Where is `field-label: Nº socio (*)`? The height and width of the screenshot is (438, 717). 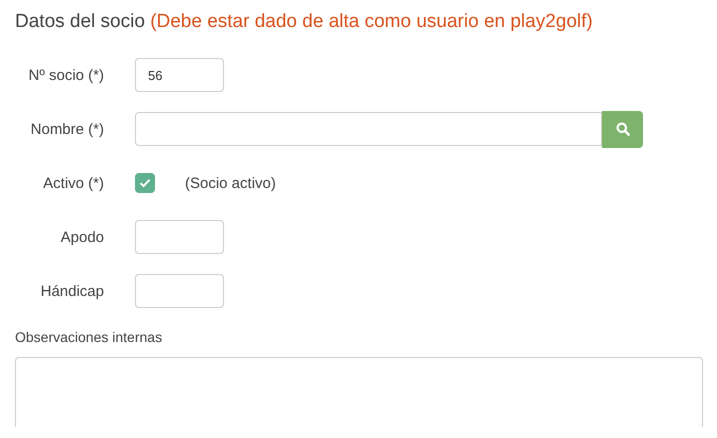 field-label: Nº socio (*) is located at coordinates (66, 75).